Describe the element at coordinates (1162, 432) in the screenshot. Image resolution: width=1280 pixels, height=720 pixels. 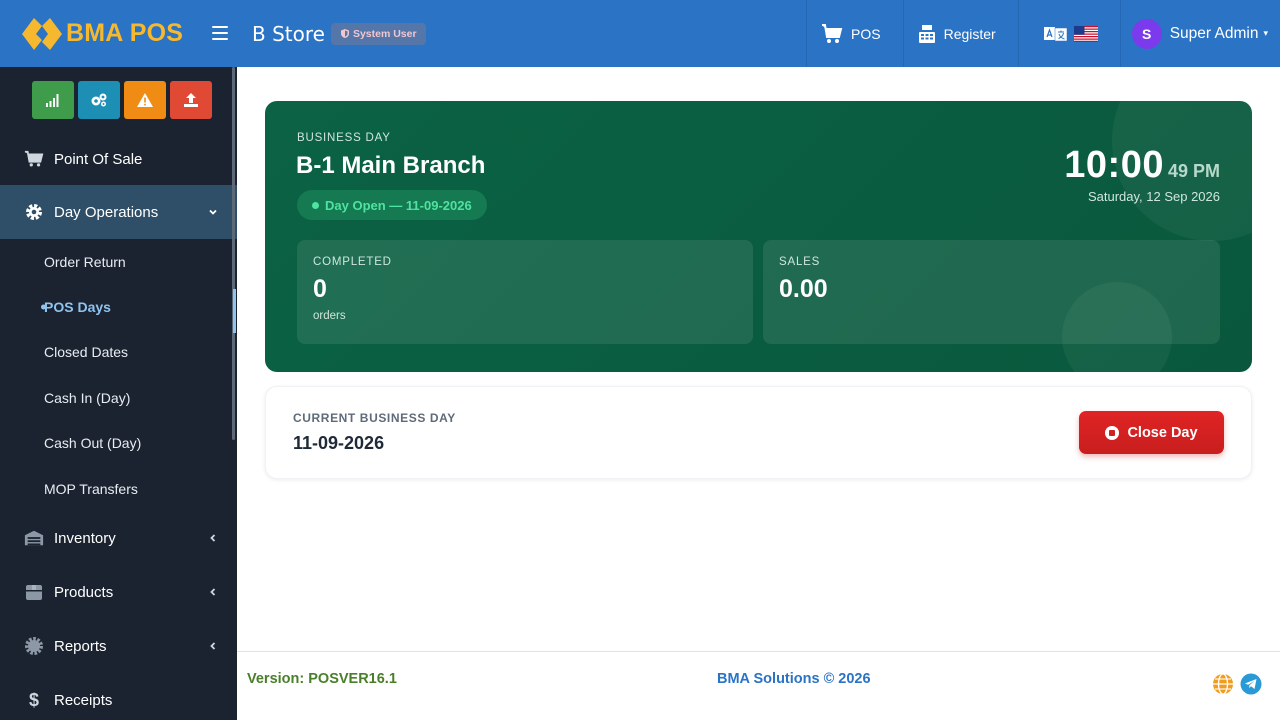
I see `close-day-label: Close Day` at that location.